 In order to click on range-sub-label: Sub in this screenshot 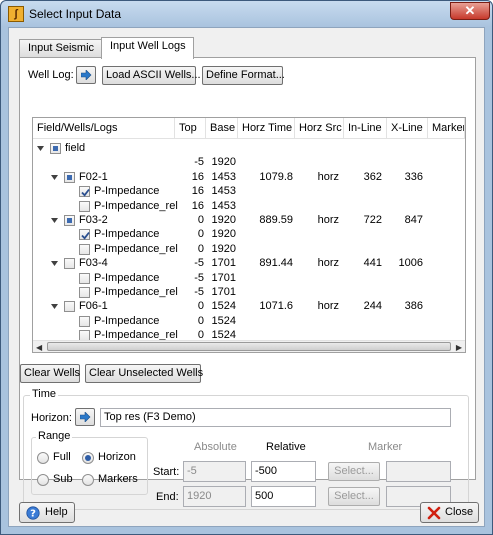, I will do `click(63, 479)`.